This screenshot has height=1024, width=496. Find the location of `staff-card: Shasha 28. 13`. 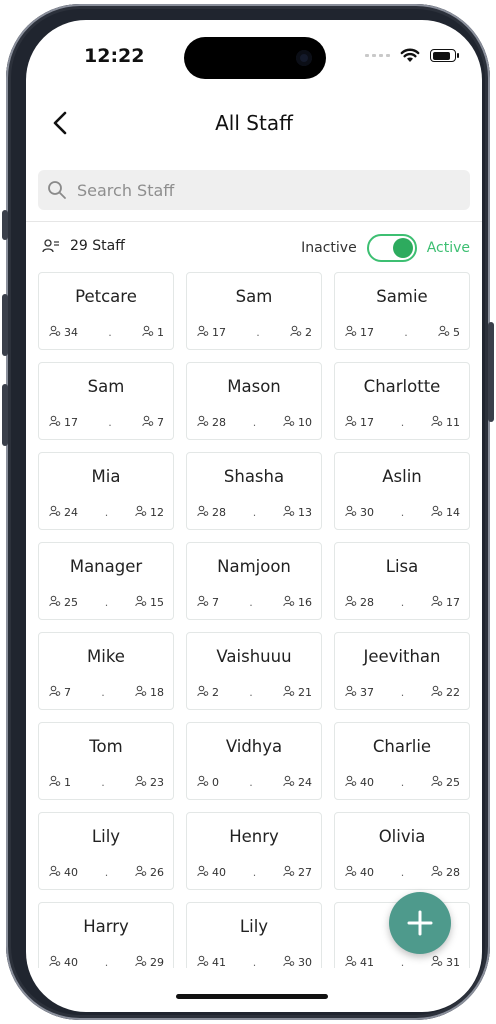

staff-card: Shasha 28. 13 is located at coordinates (254, 491).